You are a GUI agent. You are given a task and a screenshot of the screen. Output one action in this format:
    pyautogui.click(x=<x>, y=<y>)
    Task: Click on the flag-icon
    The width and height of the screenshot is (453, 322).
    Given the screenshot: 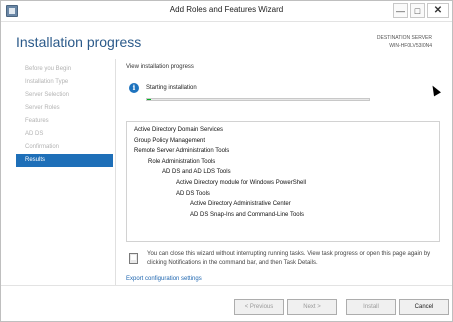 What is the action you would take?
    pyautogui.click(x=133, y=258)
    